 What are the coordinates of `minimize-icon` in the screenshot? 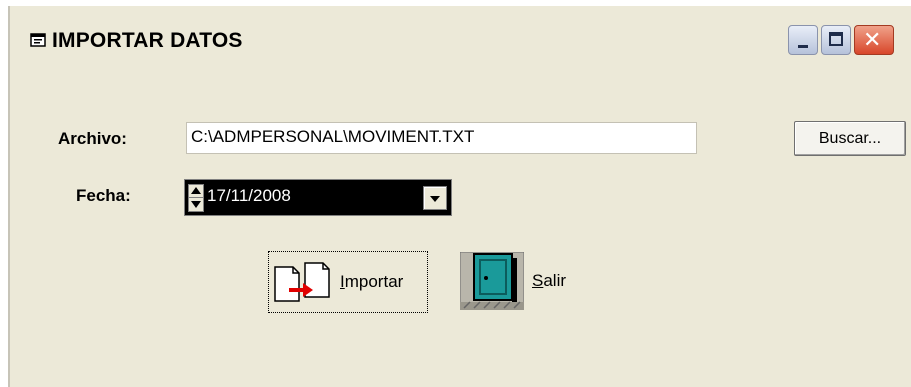 It's located at (803, 46).